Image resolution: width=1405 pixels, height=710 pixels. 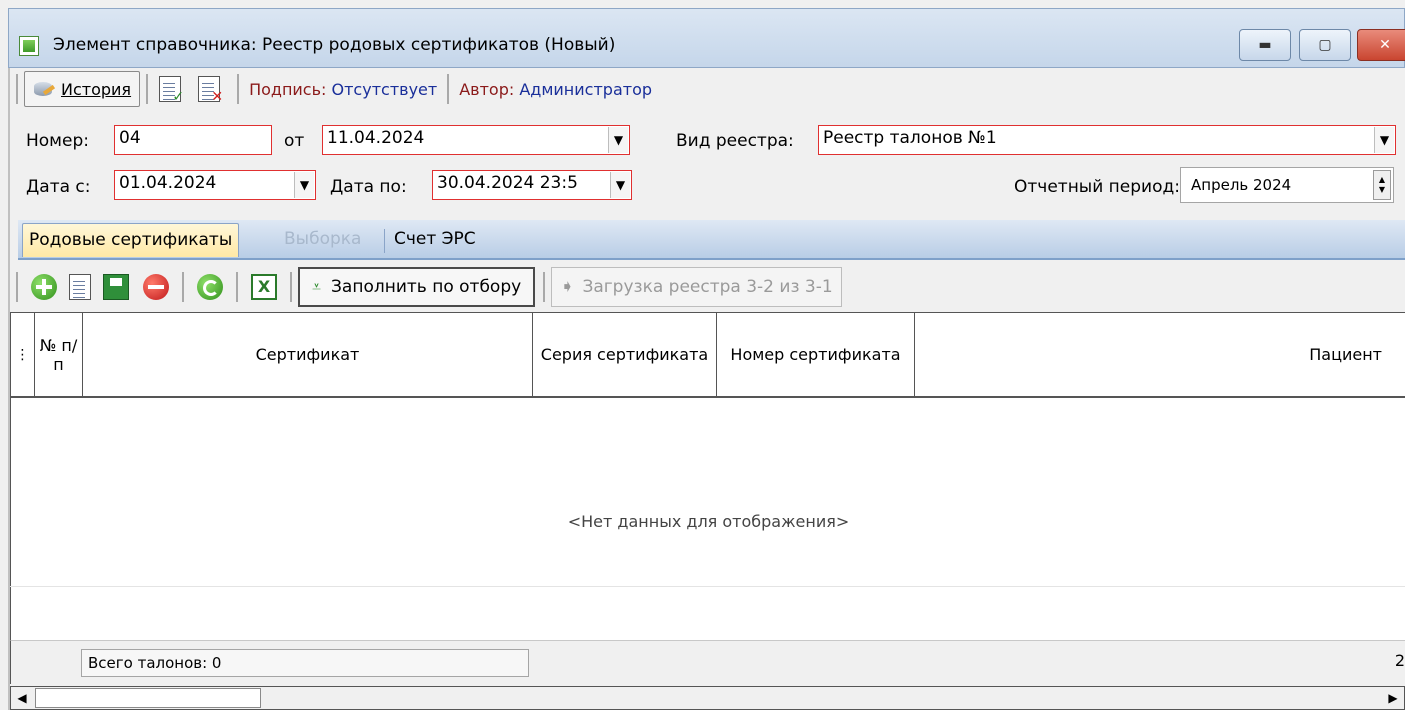 I want to click on history-button: История, so click(x=82, y=89).